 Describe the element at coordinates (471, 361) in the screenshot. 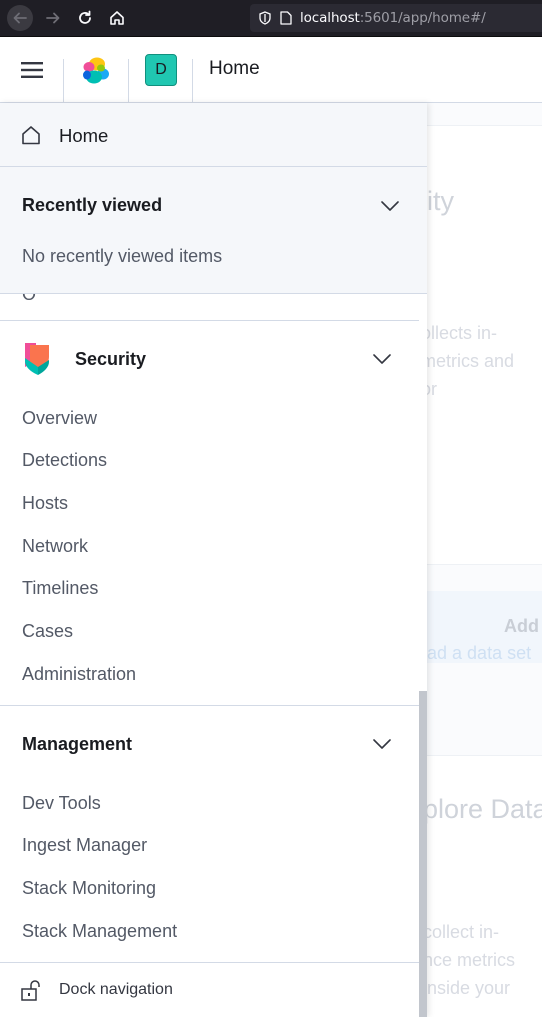

I see `card-text: metrics and` at that location.